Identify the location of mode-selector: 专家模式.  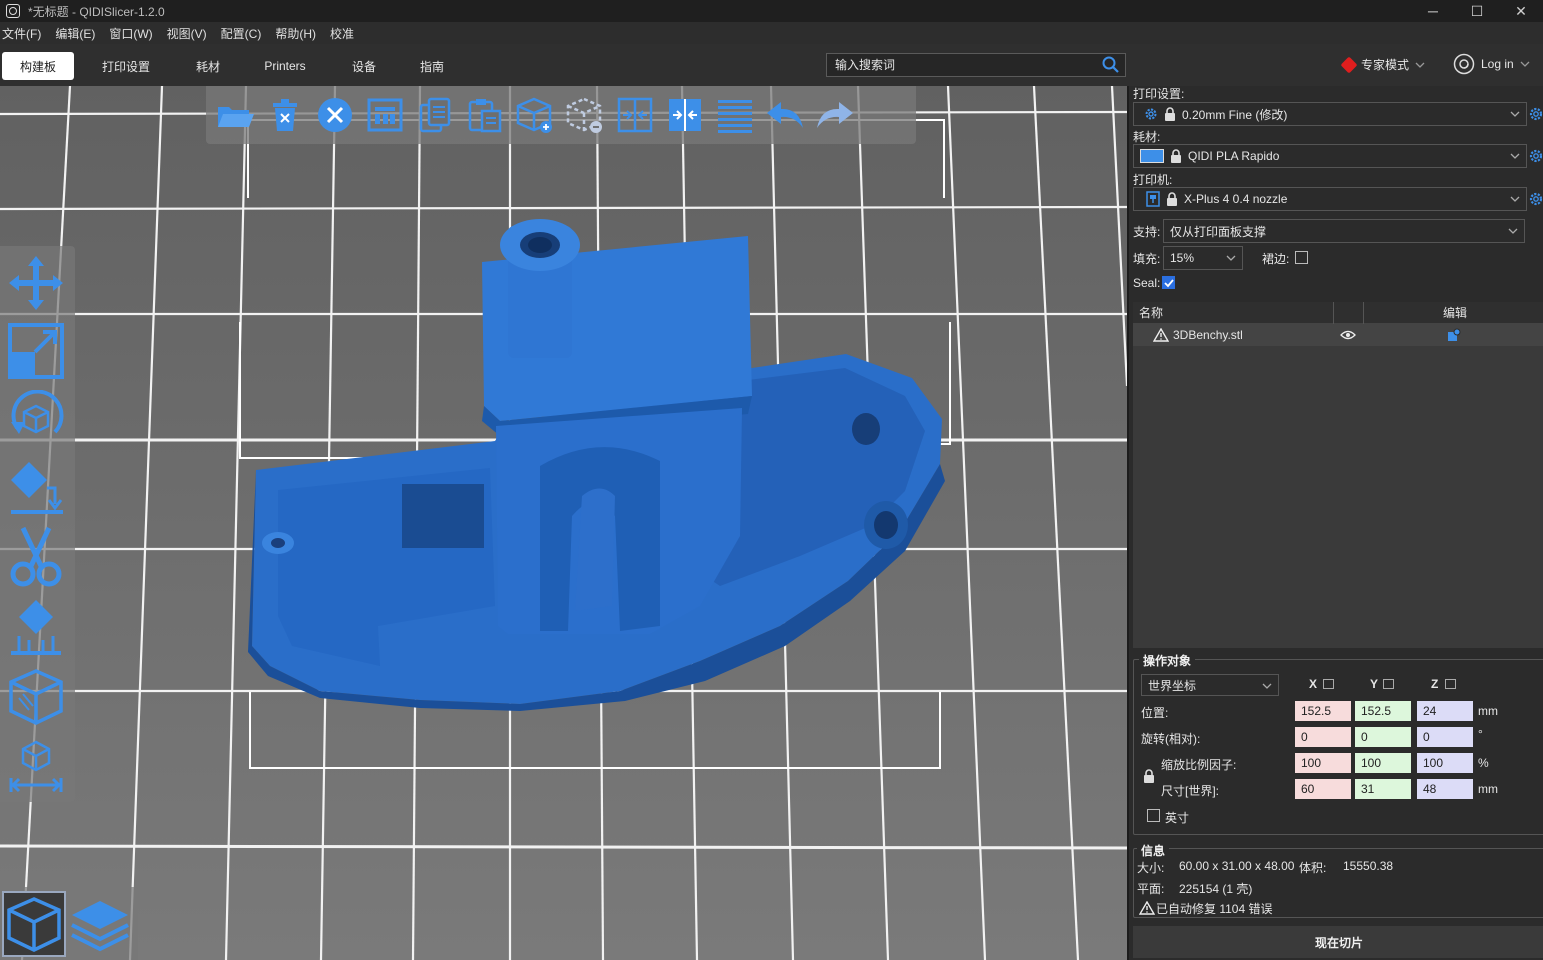
(1382, 64).